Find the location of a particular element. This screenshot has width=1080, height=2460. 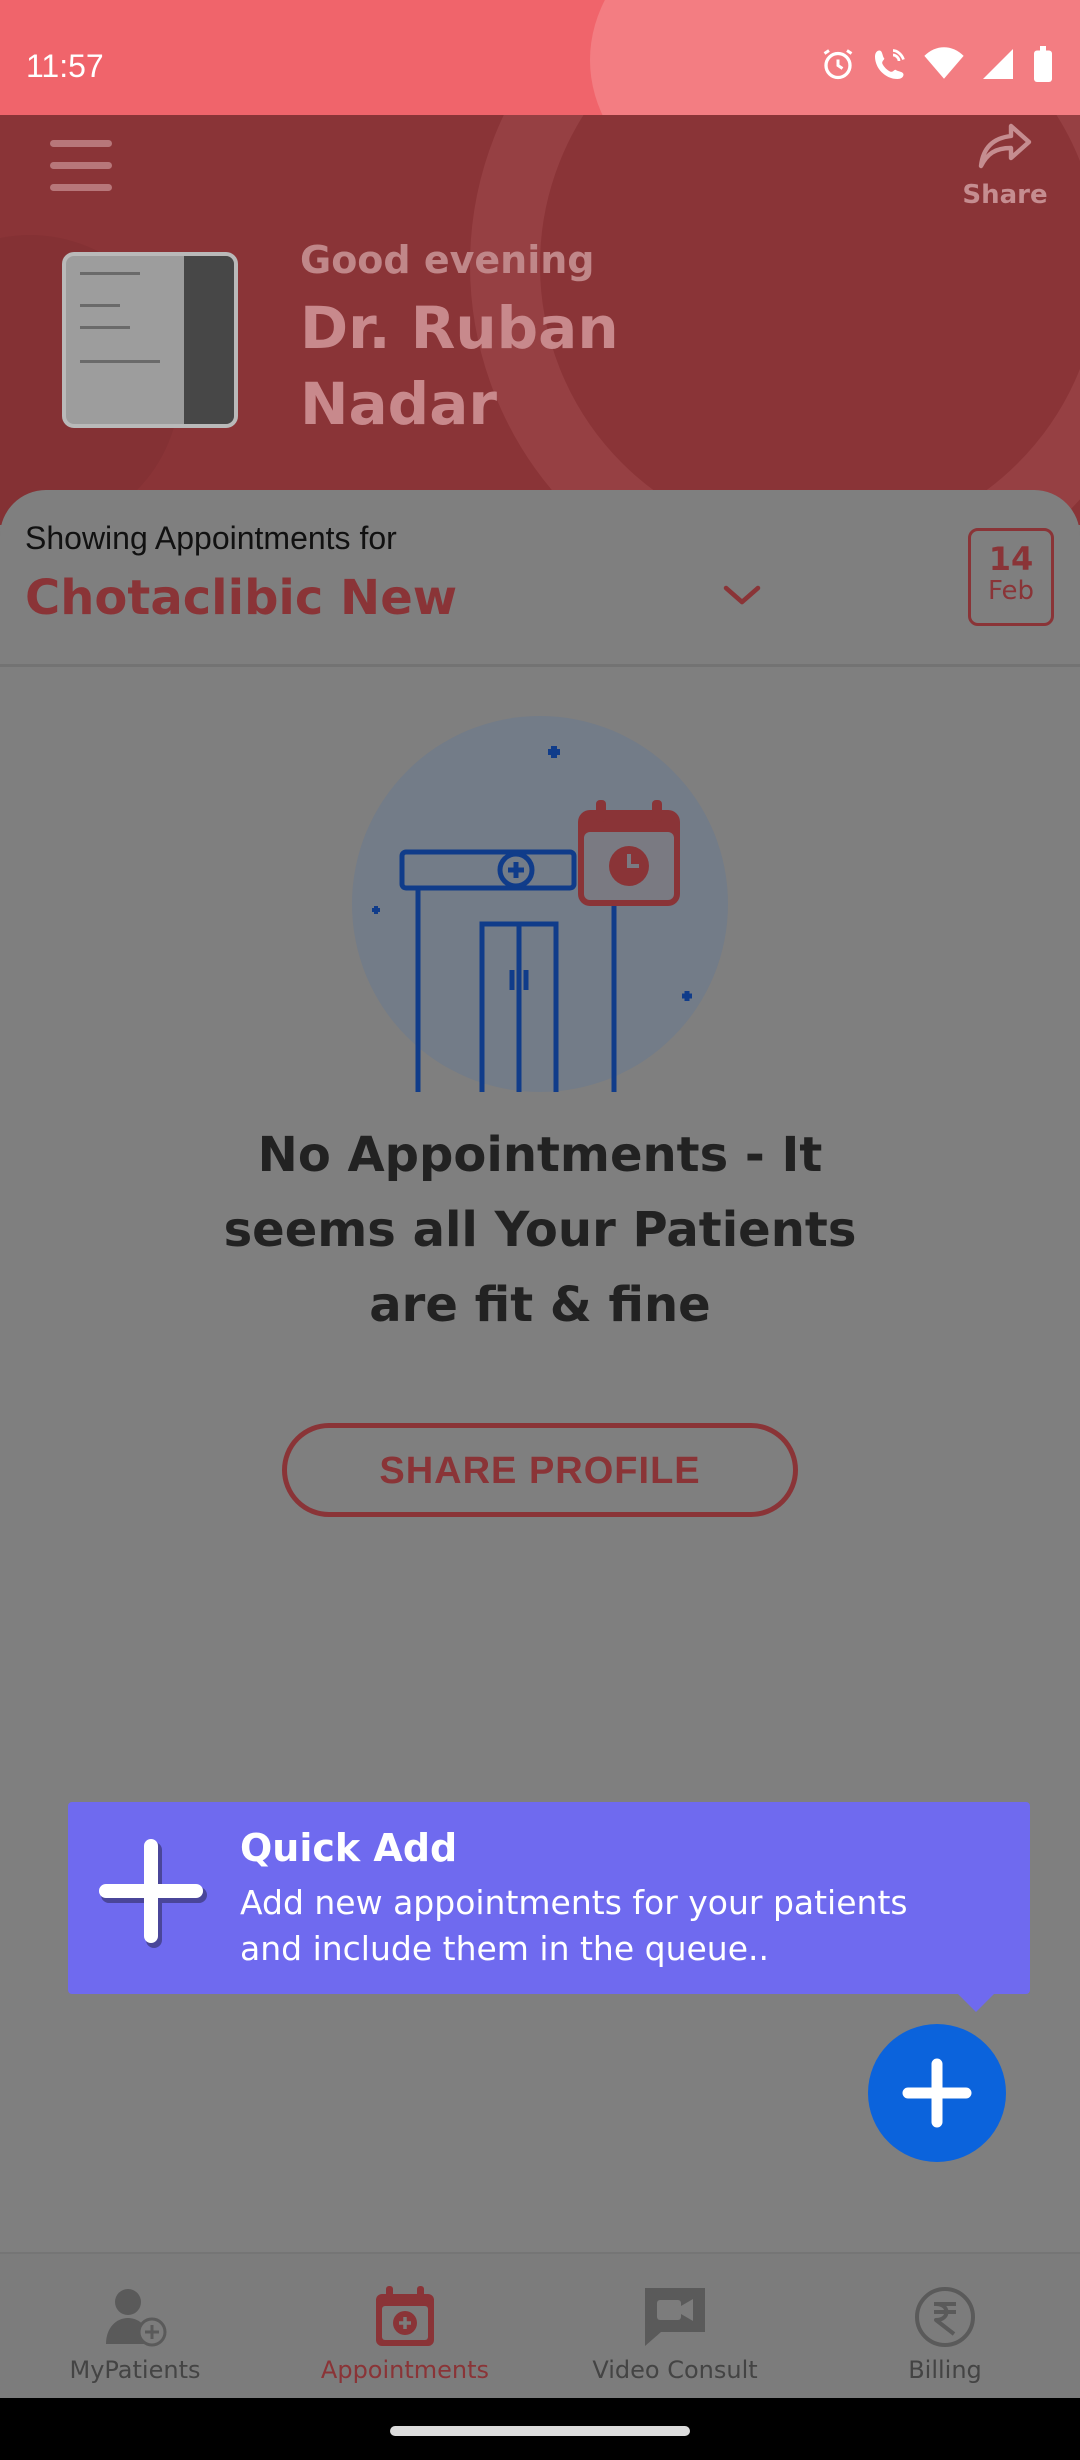

wifi-icon is located at coordinates (944, 63).